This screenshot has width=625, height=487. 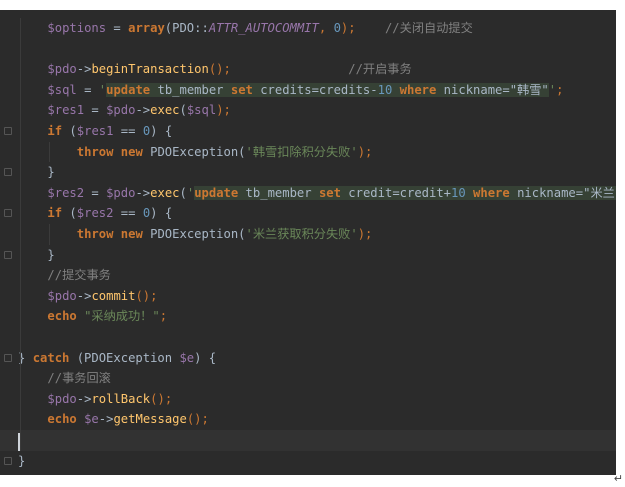 I want to click on code-token: '韩雪扣除积分失败', so click(x=301, y=151).